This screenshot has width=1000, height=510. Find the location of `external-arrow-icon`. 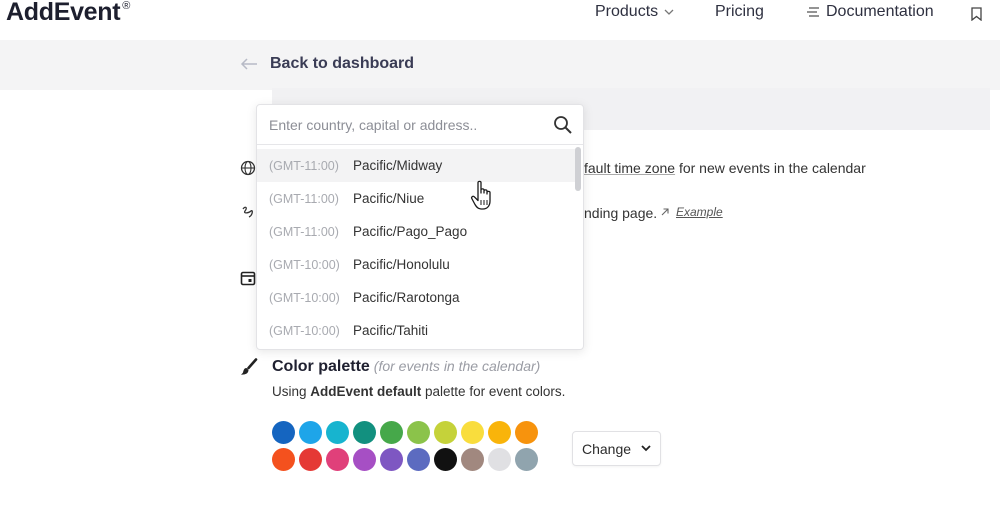

external-arrow-icon is located at coordinates (665, 212).